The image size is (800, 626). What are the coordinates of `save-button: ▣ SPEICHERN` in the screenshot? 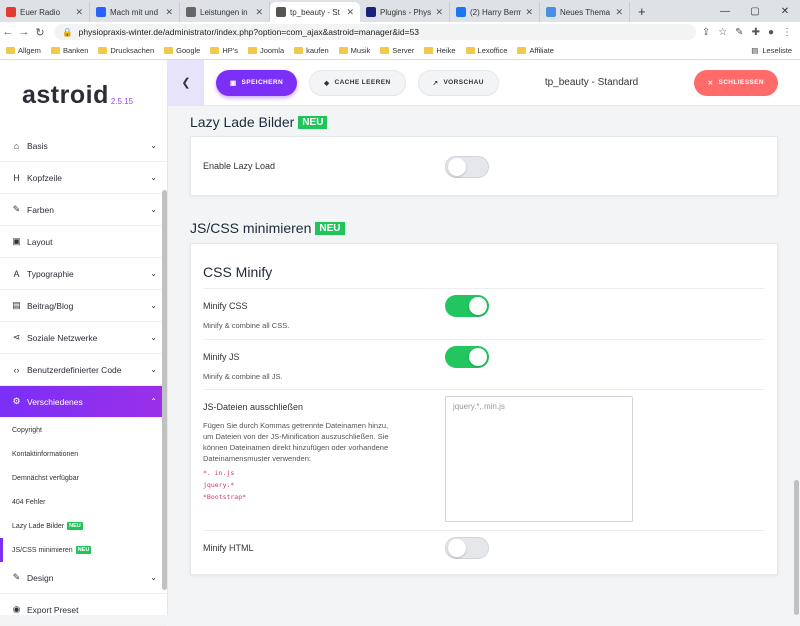 It's located at (257, 82).